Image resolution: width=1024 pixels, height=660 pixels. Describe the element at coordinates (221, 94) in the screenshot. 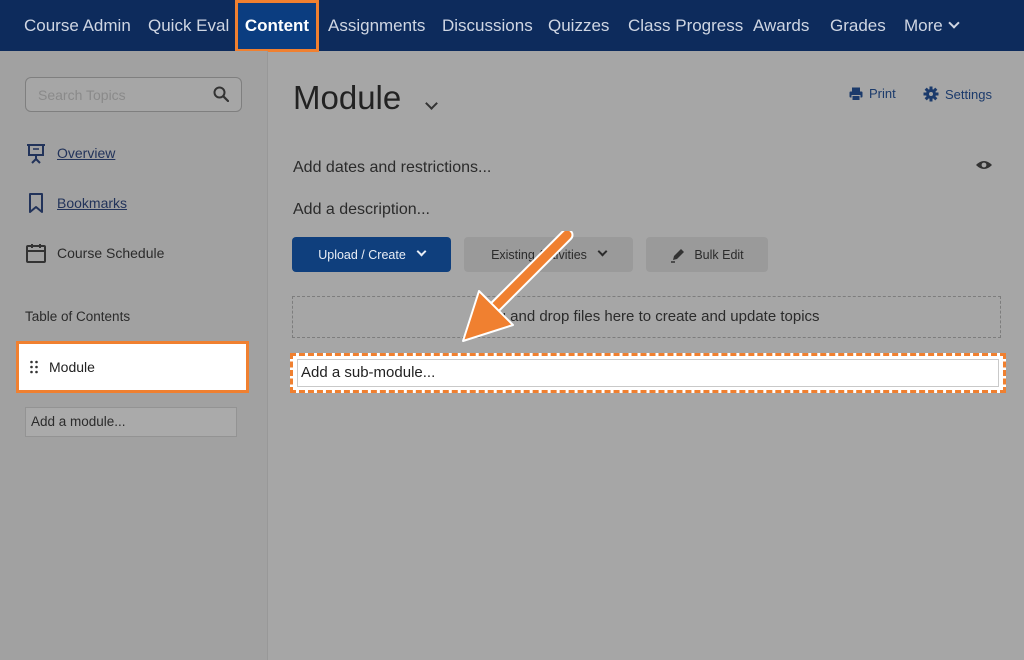

I see `search-icon` at that location.